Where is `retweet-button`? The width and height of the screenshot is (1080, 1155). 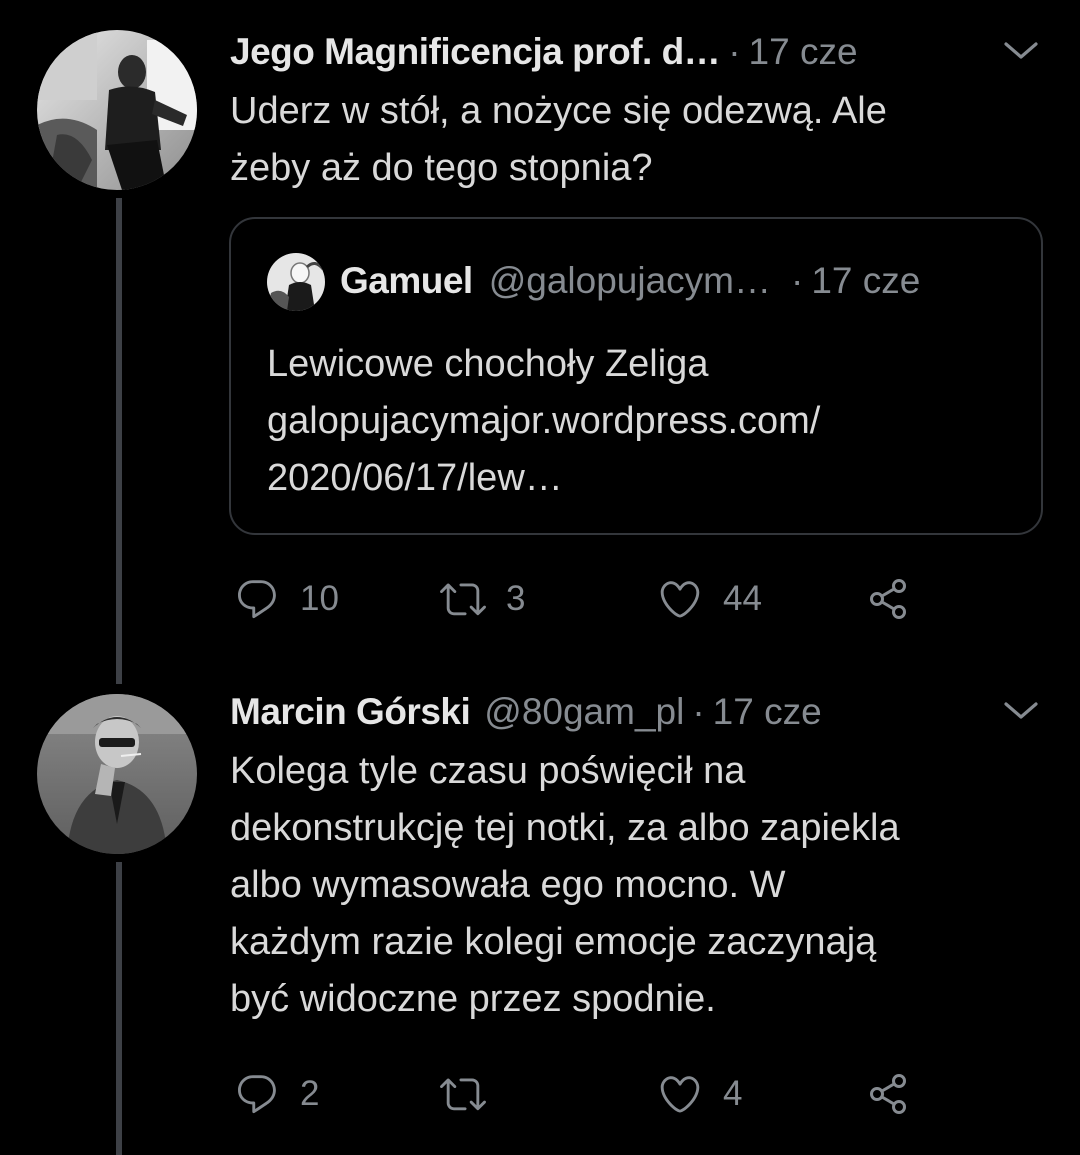
retweet-button is located at coordinates (473, 1094).